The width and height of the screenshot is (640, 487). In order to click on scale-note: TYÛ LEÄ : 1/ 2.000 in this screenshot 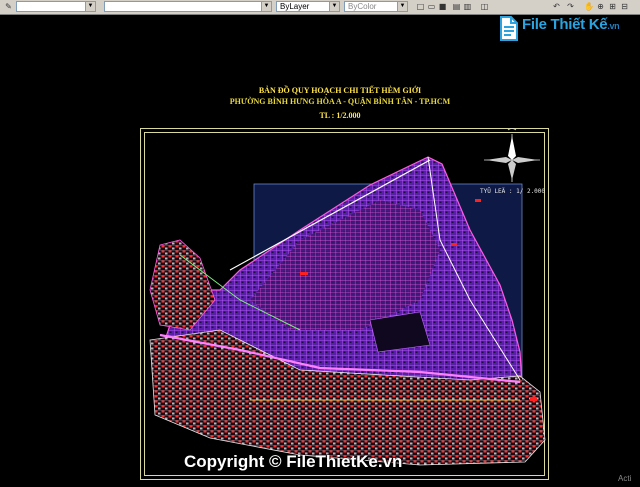, I will do `click(513, 191)`.